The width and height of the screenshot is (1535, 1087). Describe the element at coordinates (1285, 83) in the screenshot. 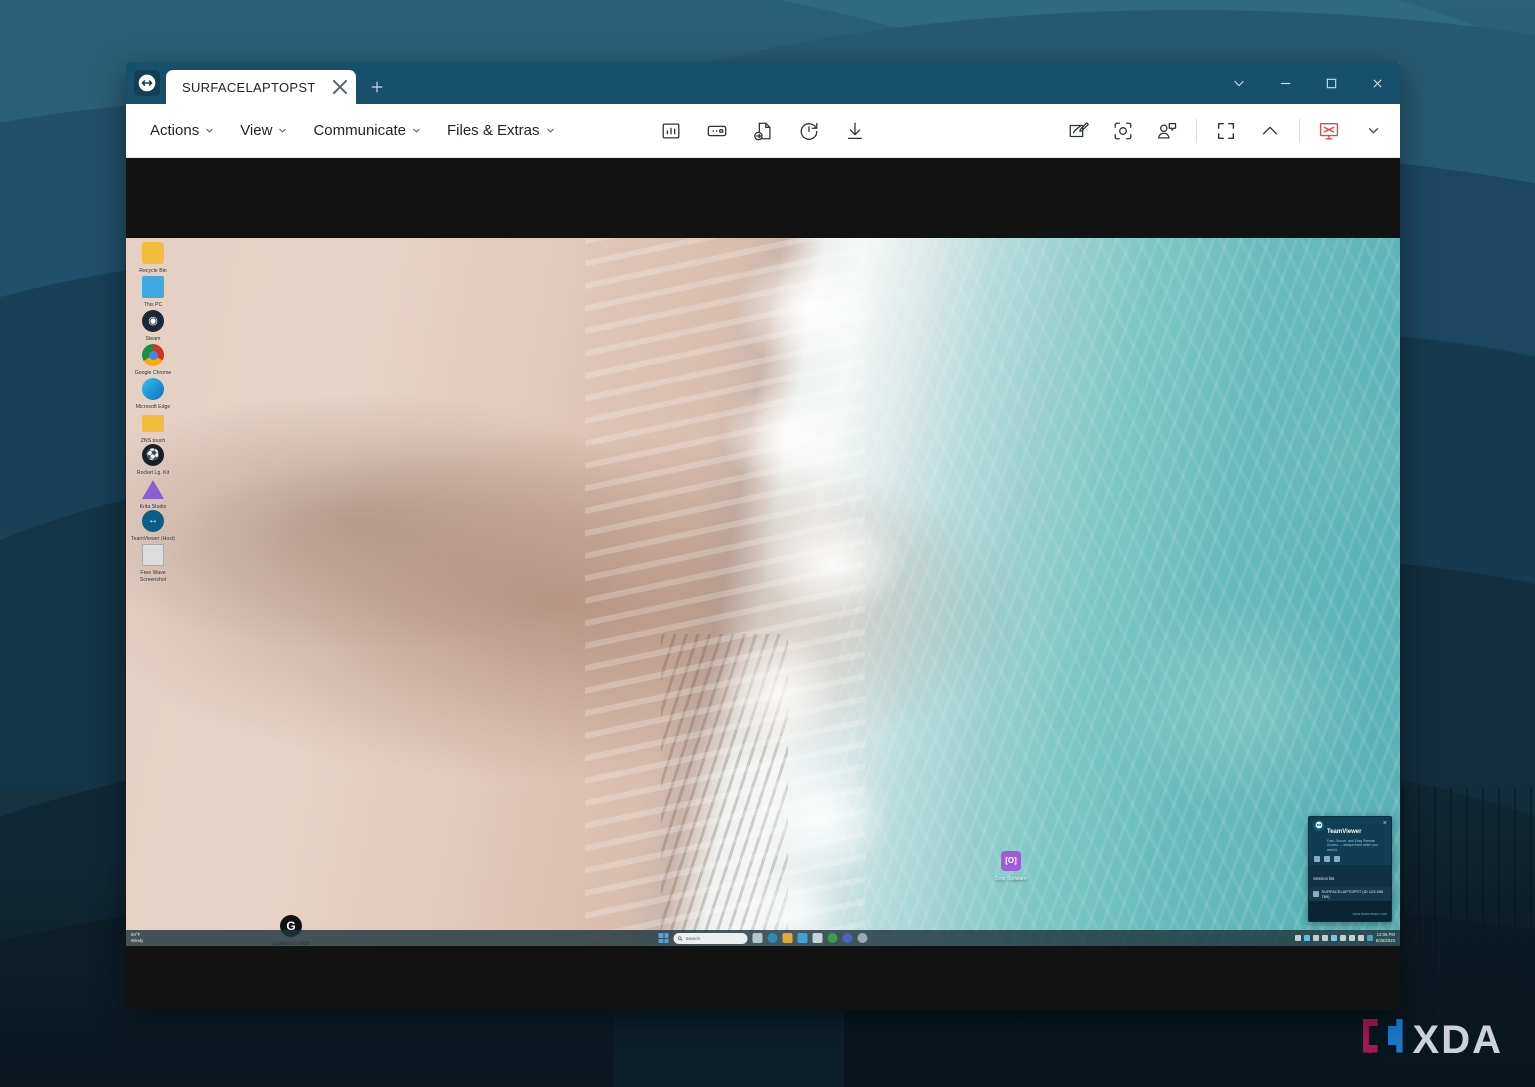

I see `minimize-button` at that location.